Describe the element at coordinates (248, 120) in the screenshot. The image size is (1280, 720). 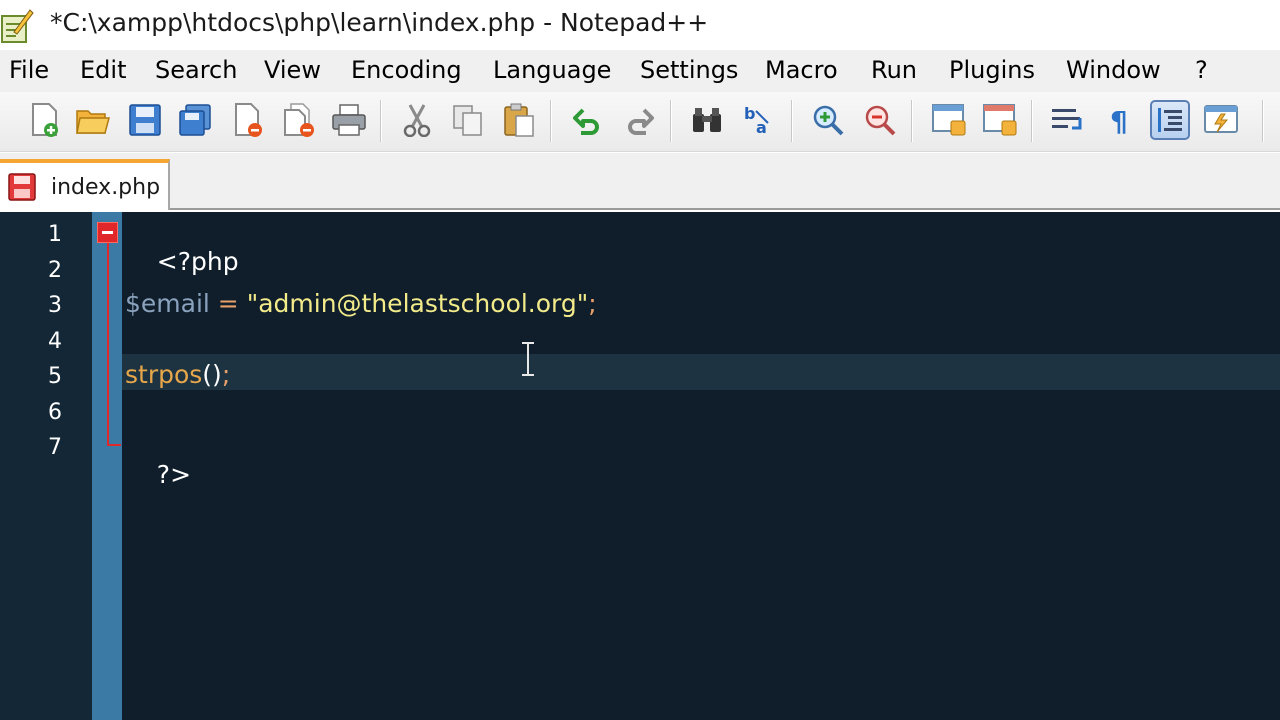
I see `close-icon` at that location.